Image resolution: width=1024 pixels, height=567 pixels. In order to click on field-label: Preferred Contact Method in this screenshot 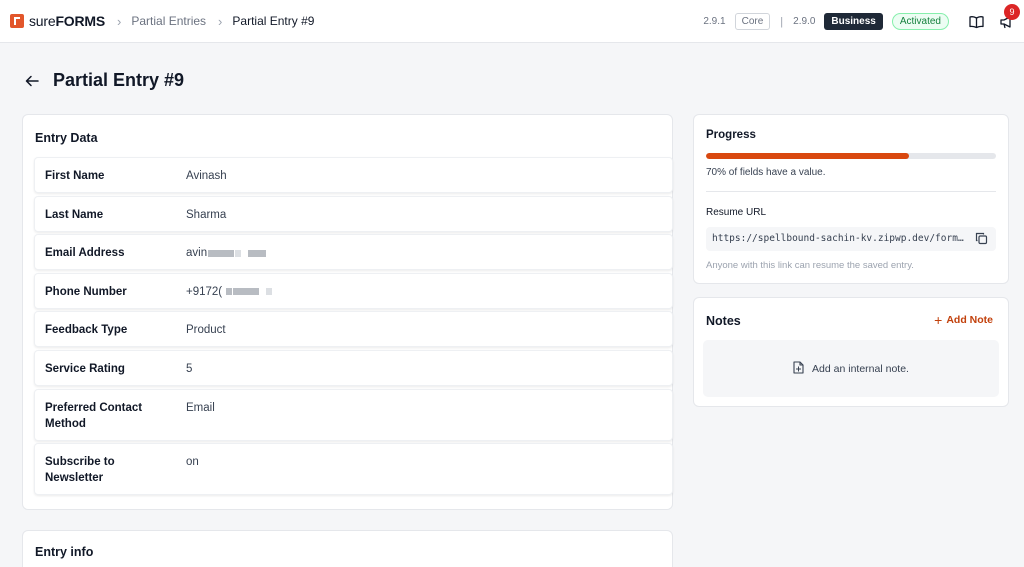, I will do `click(94, 415)`.